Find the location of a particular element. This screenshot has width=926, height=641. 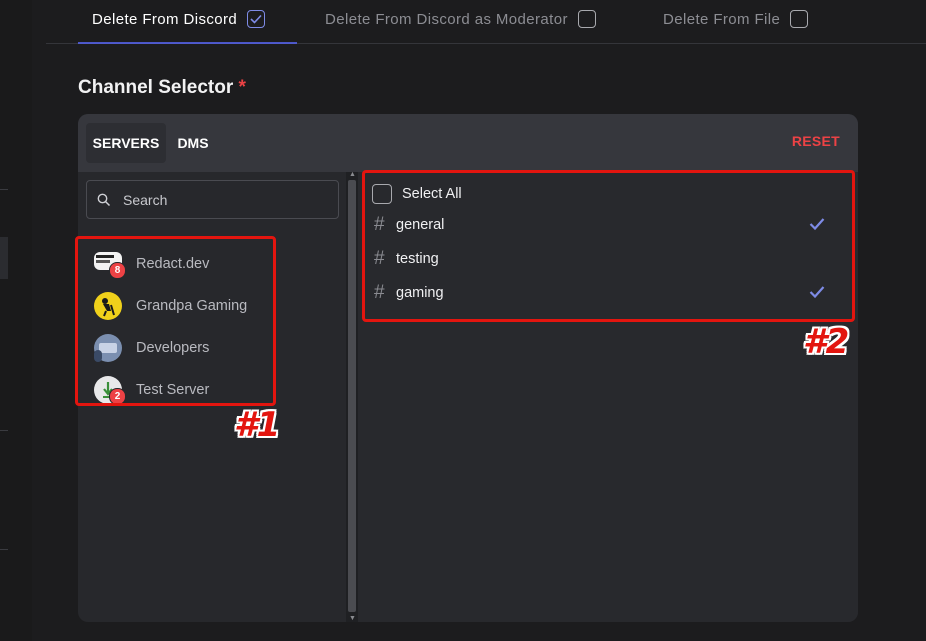

section-title-text: Channel Selector is located at coordinates (156, 87).